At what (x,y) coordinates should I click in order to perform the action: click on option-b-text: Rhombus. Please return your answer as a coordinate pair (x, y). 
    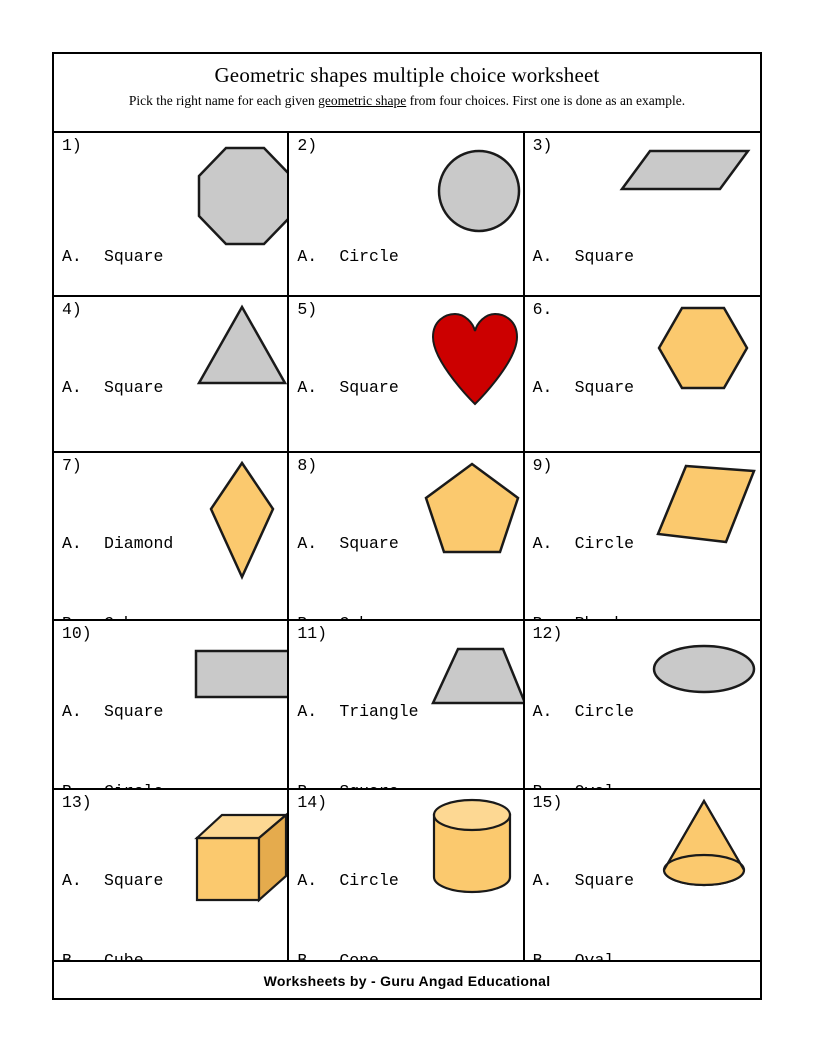
    Looking at the image, I should click on (609, 617).